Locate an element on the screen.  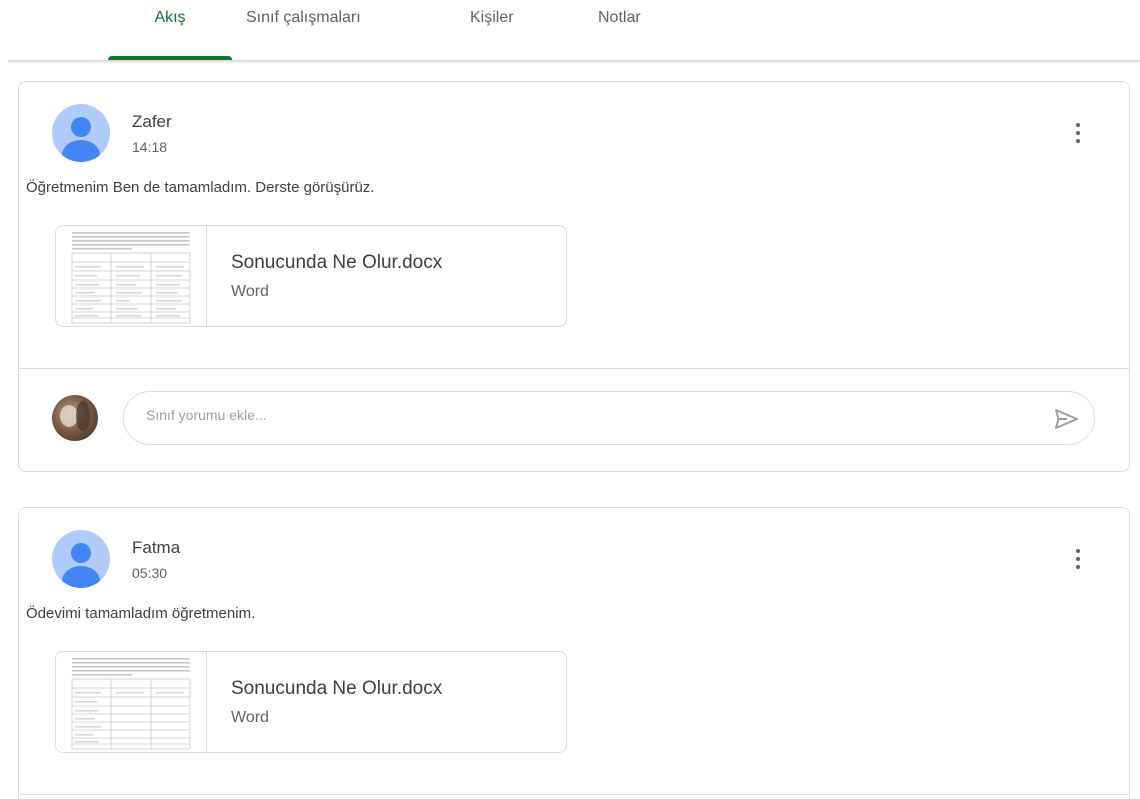
post-text: Ödevimi tamamladım öğretmenim. is located at coordinates (141, 613).